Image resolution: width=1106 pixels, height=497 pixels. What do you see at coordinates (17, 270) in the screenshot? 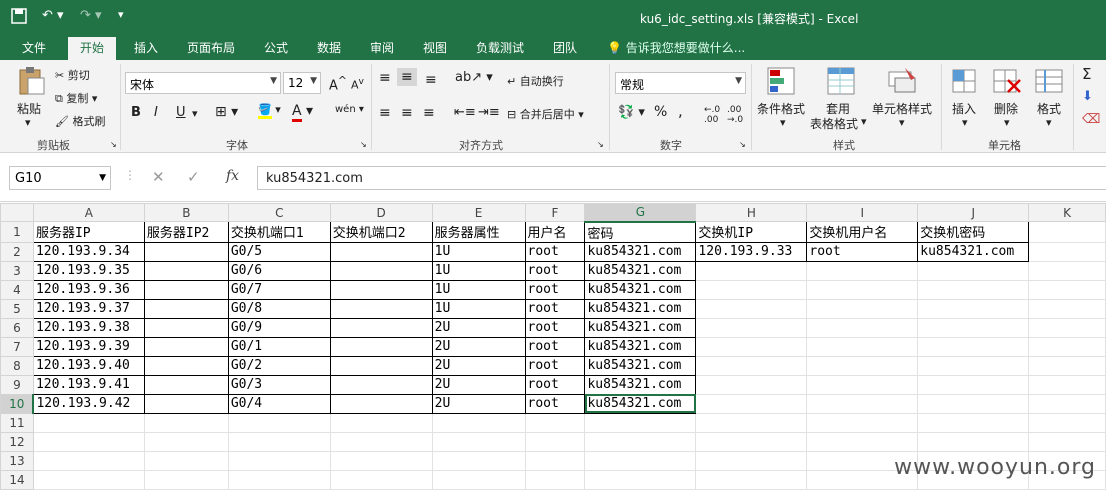
I see `row-header: 3` at bounding box center [17, 270].